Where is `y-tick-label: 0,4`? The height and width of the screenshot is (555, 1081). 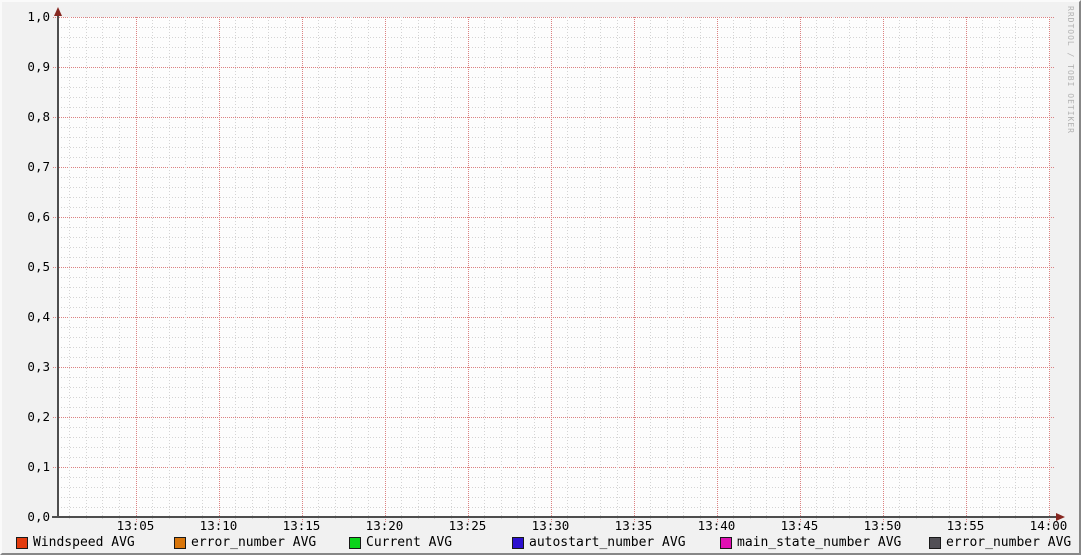 y-tick-label: 0,4 is located at coordinates (38, 316).